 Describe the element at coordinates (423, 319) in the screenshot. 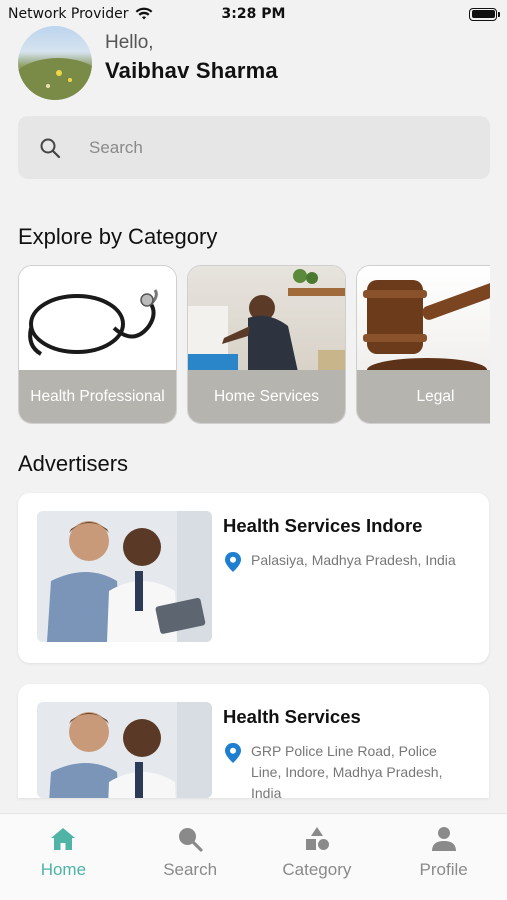

I see `gavel-image` at that location.